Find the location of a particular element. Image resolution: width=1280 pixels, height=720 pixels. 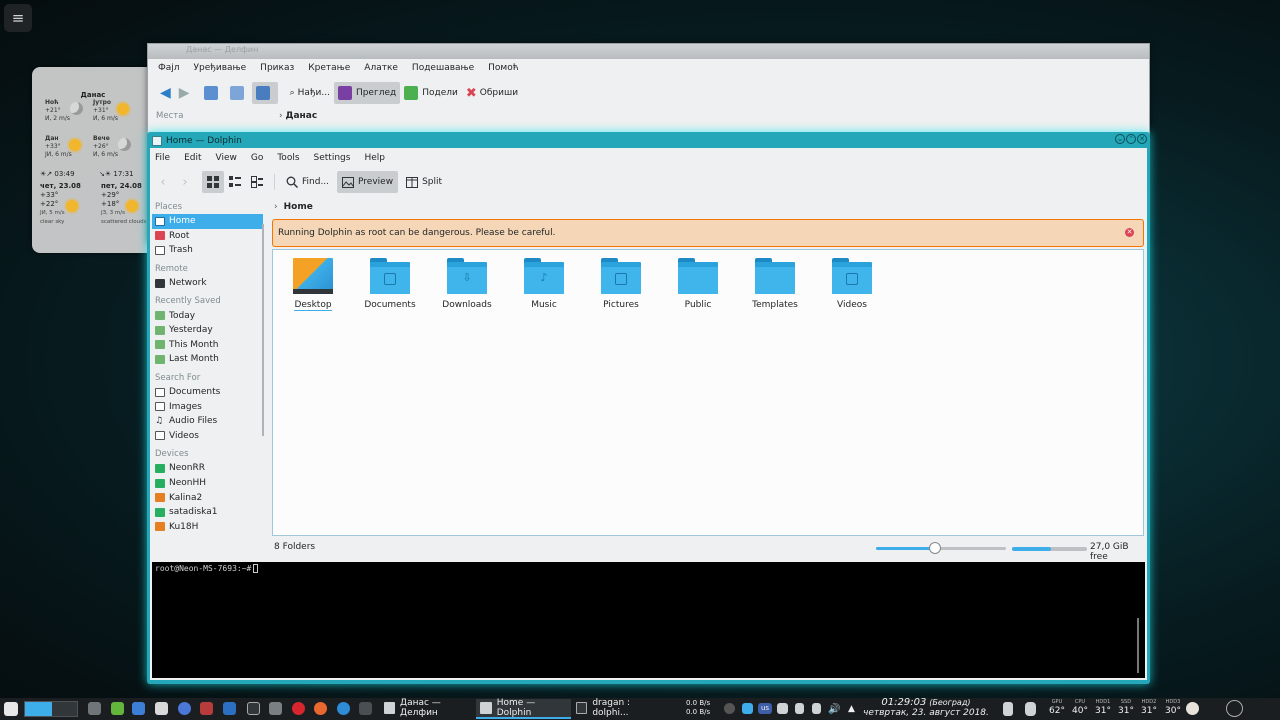

dolphin-launcher-icon is located at coordinates (229, 708).